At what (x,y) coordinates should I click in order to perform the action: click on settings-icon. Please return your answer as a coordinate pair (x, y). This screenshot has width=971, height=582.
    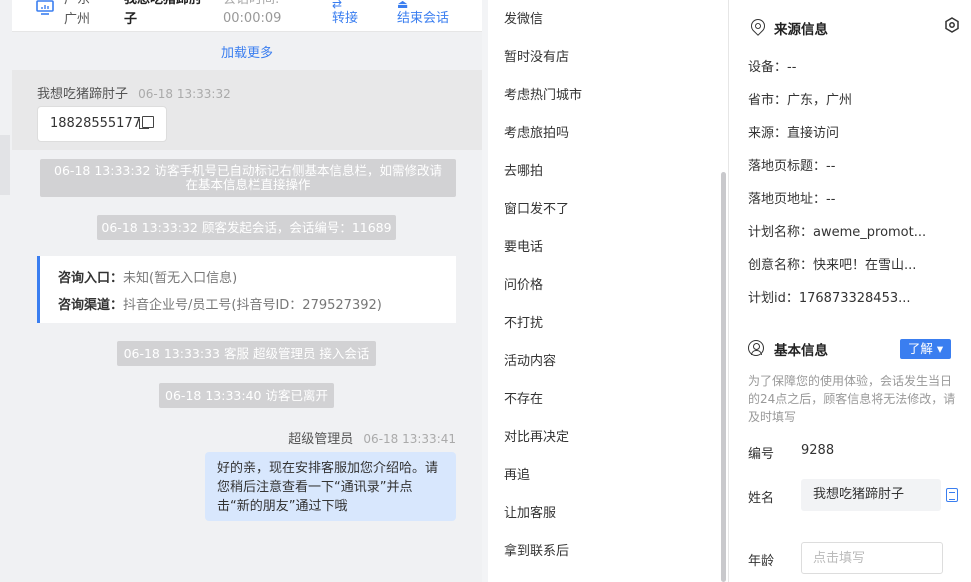
    Looking at the image, I should click on (952, 25).